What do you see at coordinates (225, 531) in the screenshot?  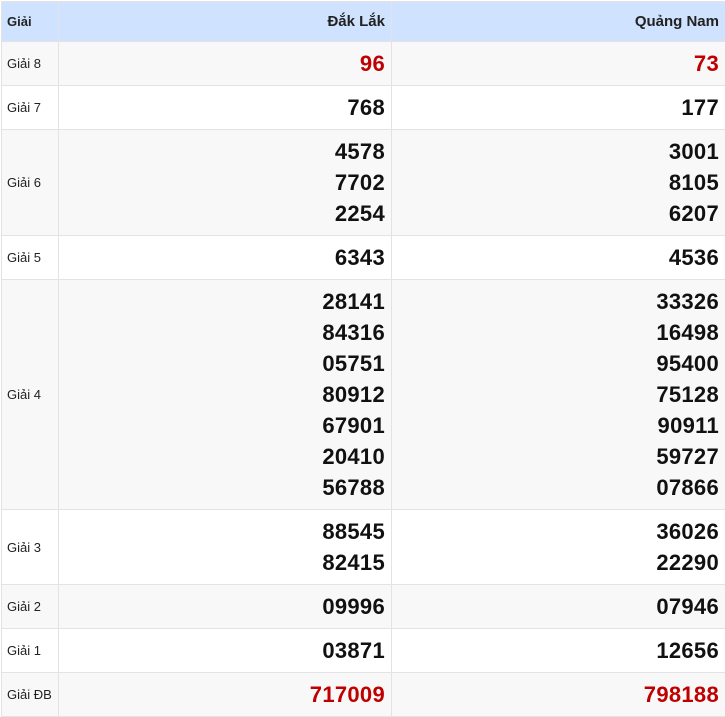 I see `winning-number: 88545` at bounding box center [225, 531].